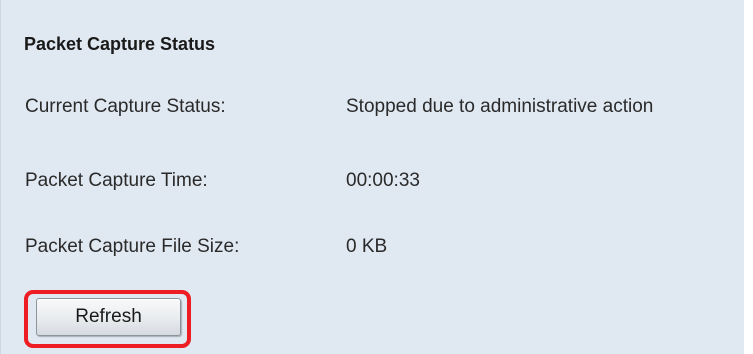 The image size is (753, 354). Describe the element at coordinates (367, 246) in the screenshot. I see `packet-capture-file-size-value: 0 KB` at that location.